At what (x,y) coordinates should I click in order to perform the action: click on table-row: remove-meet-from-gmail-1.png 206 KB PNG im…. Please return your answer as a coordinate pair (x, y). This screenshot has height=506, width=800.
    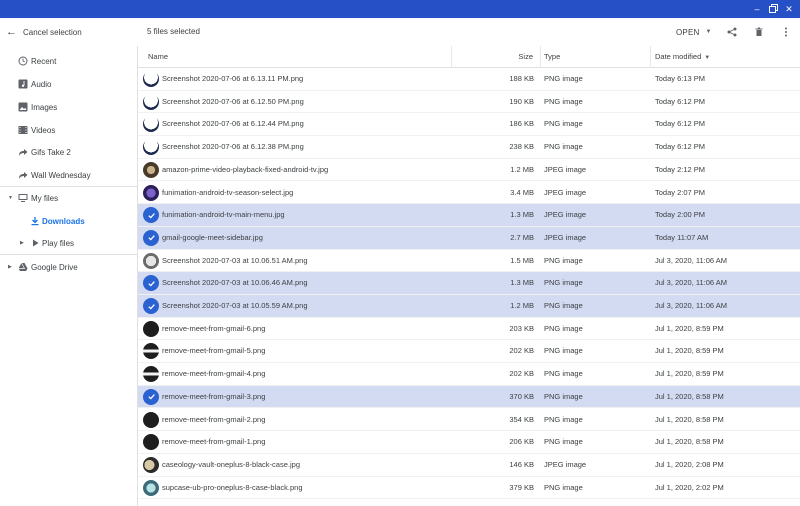
    Looking at the image, I should click on (469, 442).